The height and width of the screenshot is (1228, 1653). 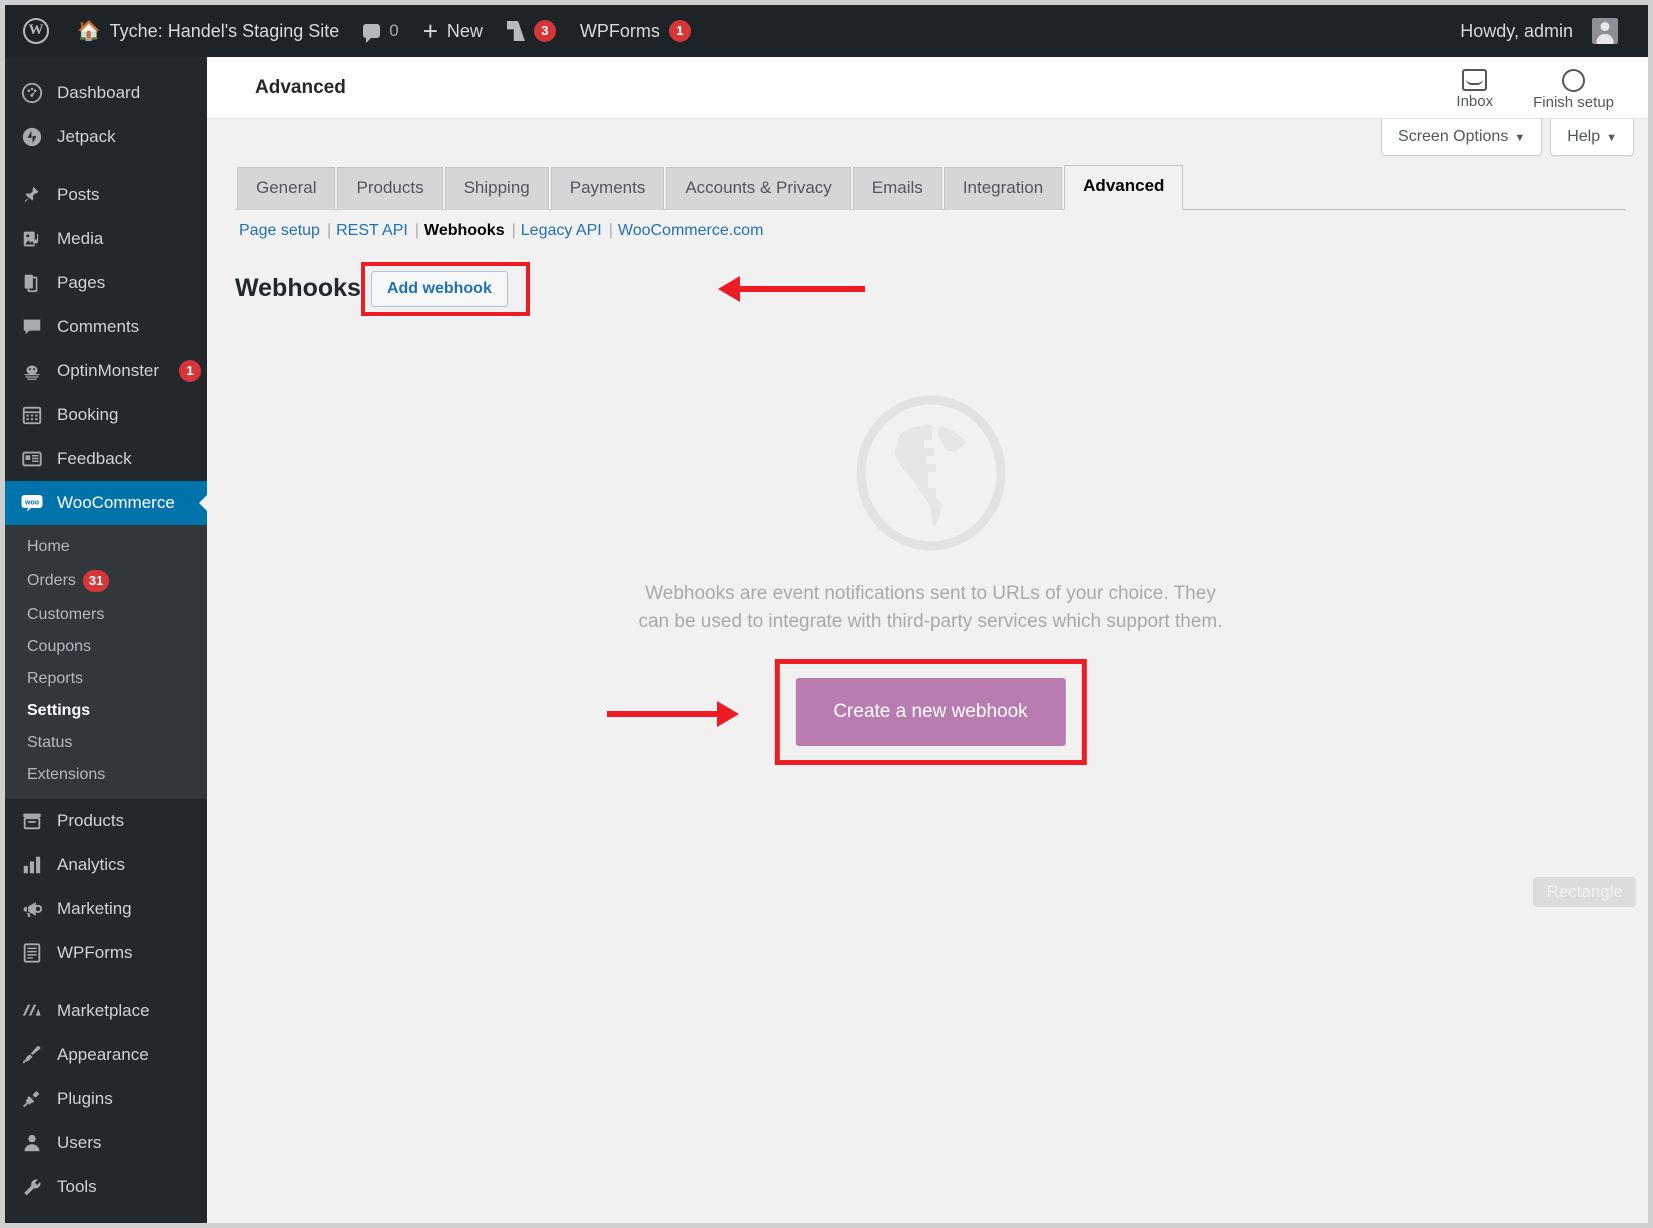 I want to click on submenu-item-label: Home, so click(x=48, y=546).